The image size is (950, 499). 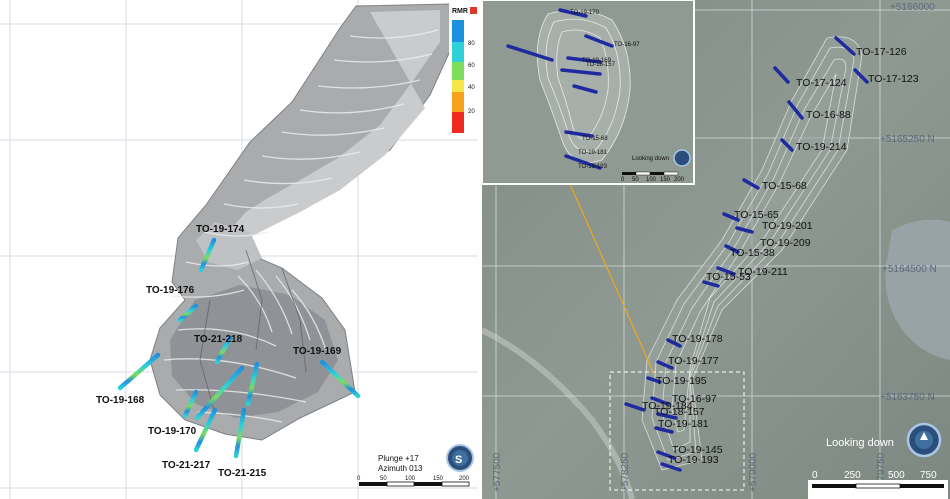 I want to click on legend-tick: 80, so click(x=471, y=44).